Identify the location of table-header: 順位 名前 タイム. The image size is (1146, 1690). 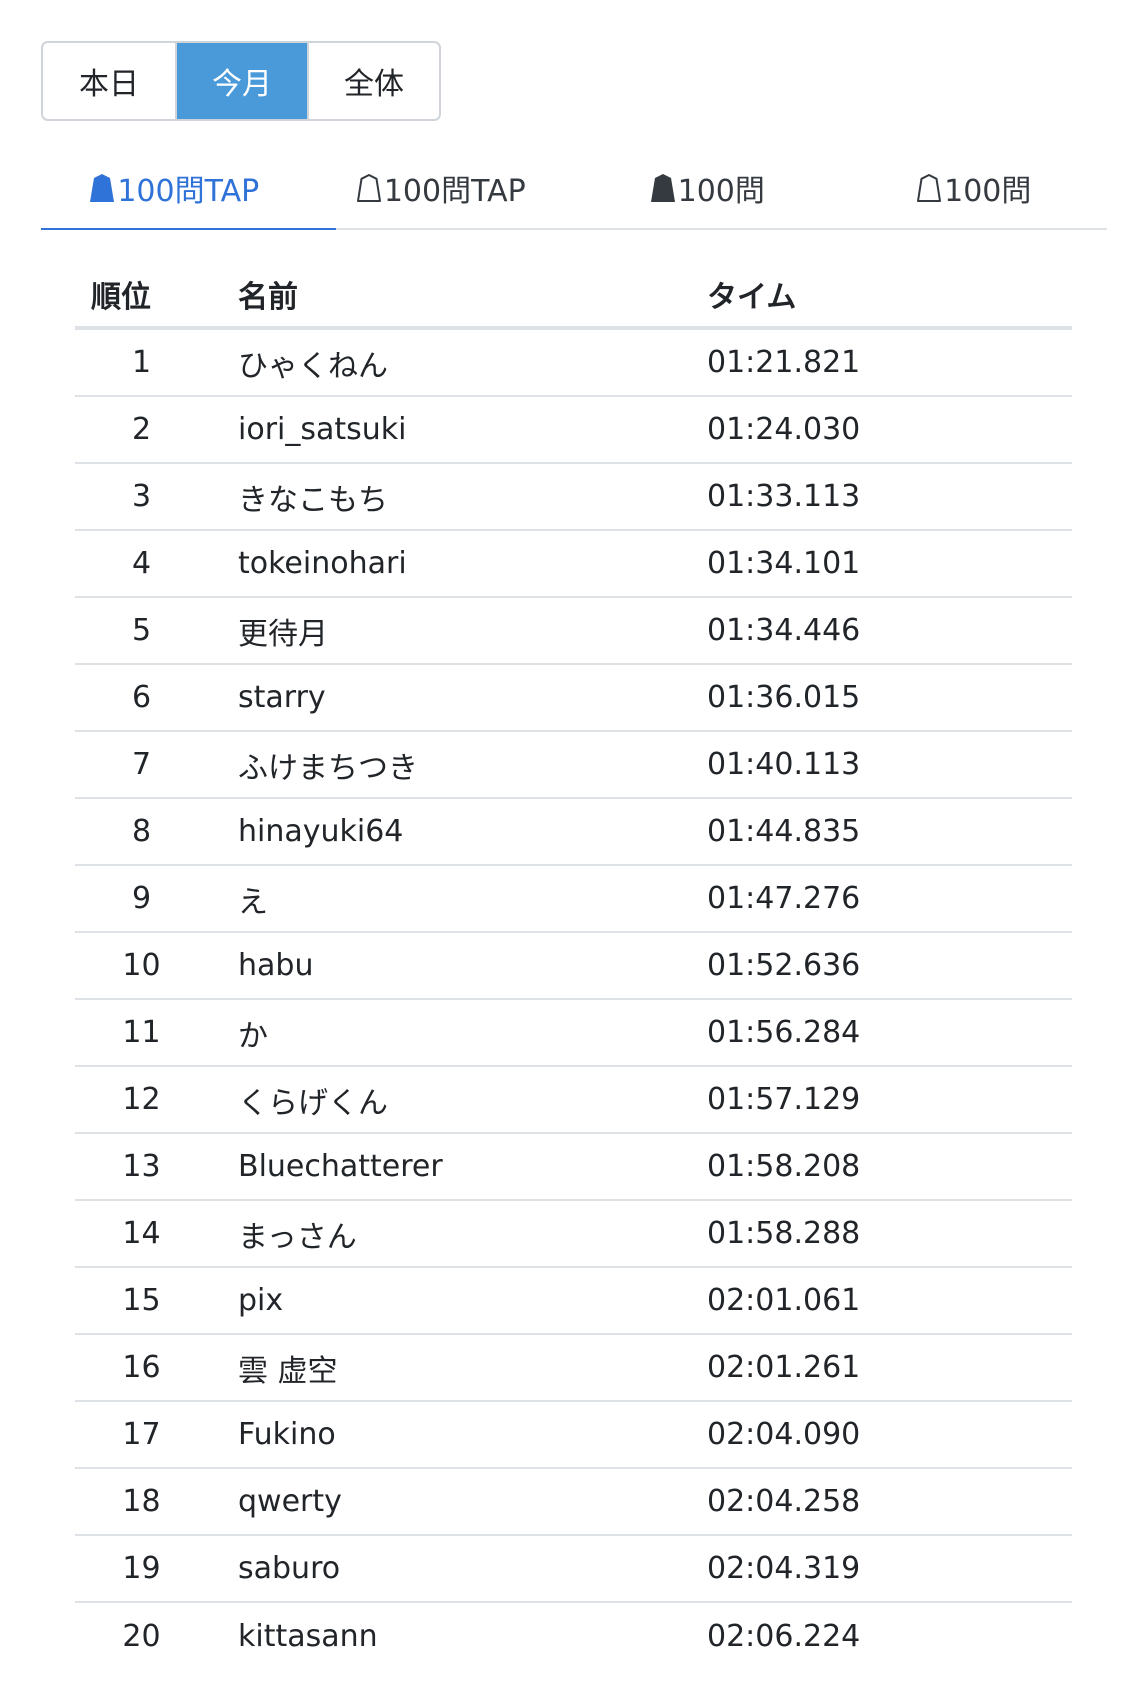
(573, 296).